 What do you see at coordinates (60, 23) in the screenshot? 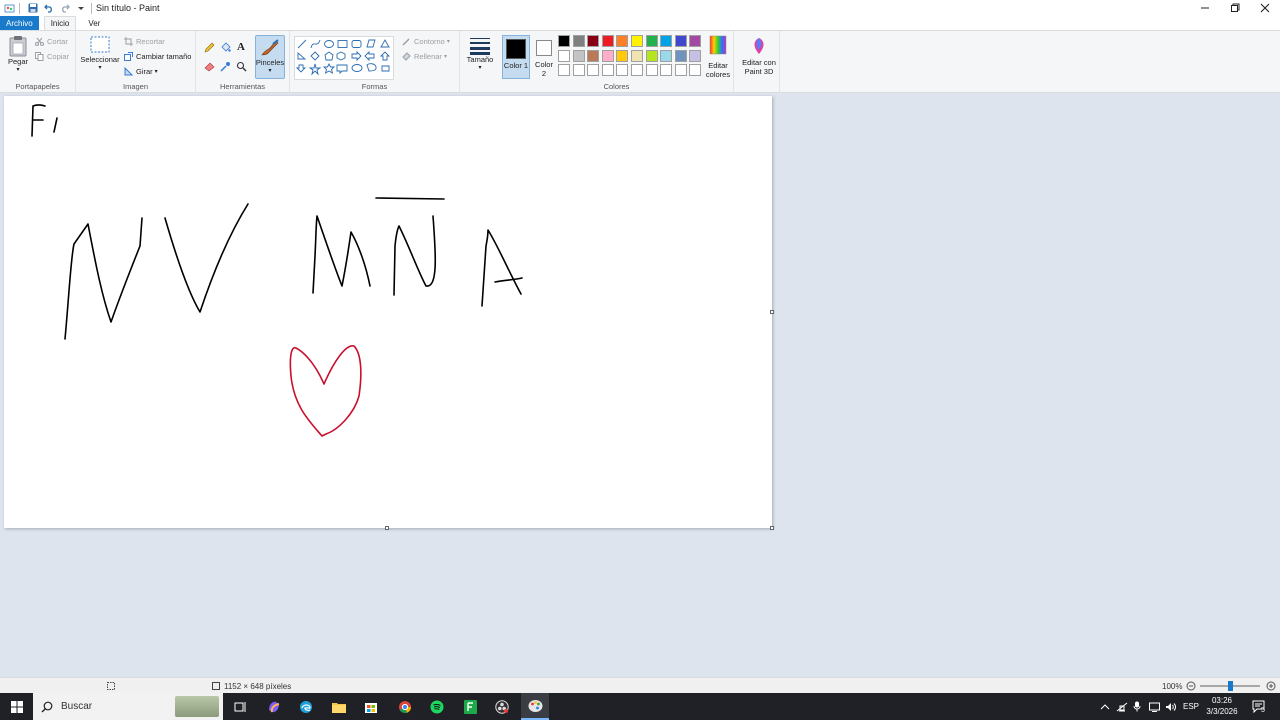
I see `tab-home: Inicio` at bounding box center [60, 23].